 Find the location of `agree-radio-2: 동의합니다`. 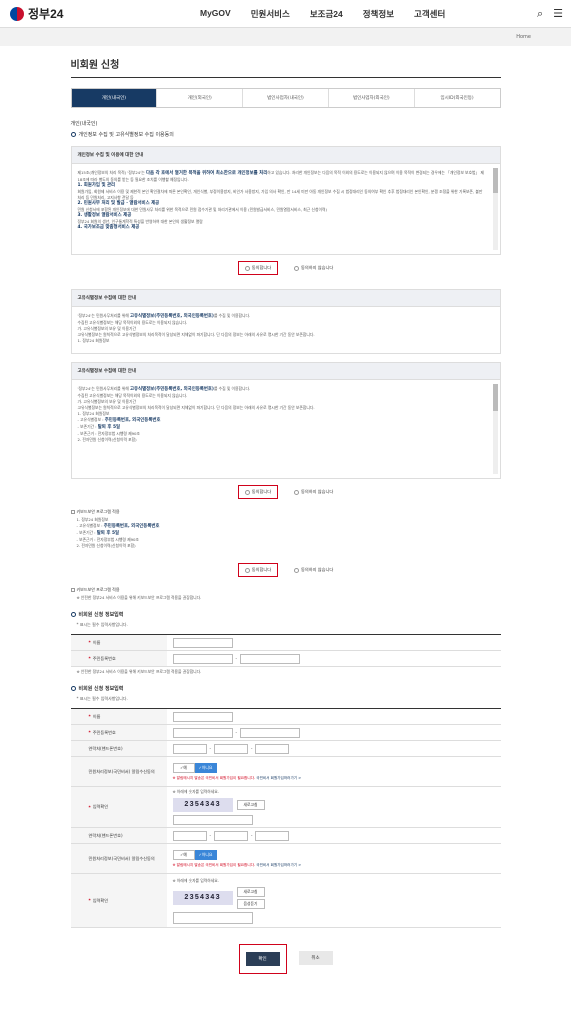

agree-radio-2: 동의합니다 is located at coordinates (258, 492).